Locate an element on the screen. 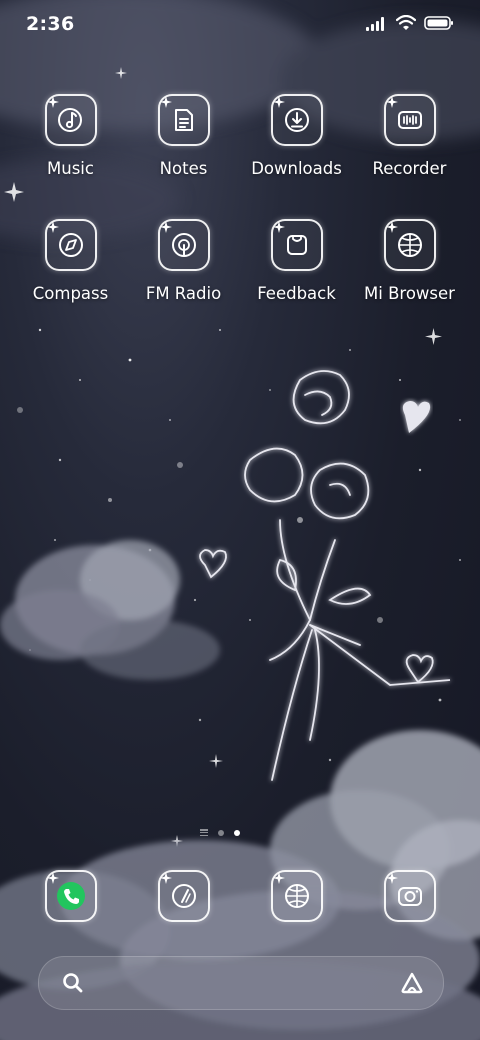 This screenshot has width=480, height=1040. dock-compass-tile is located at coordinates (184, 896).